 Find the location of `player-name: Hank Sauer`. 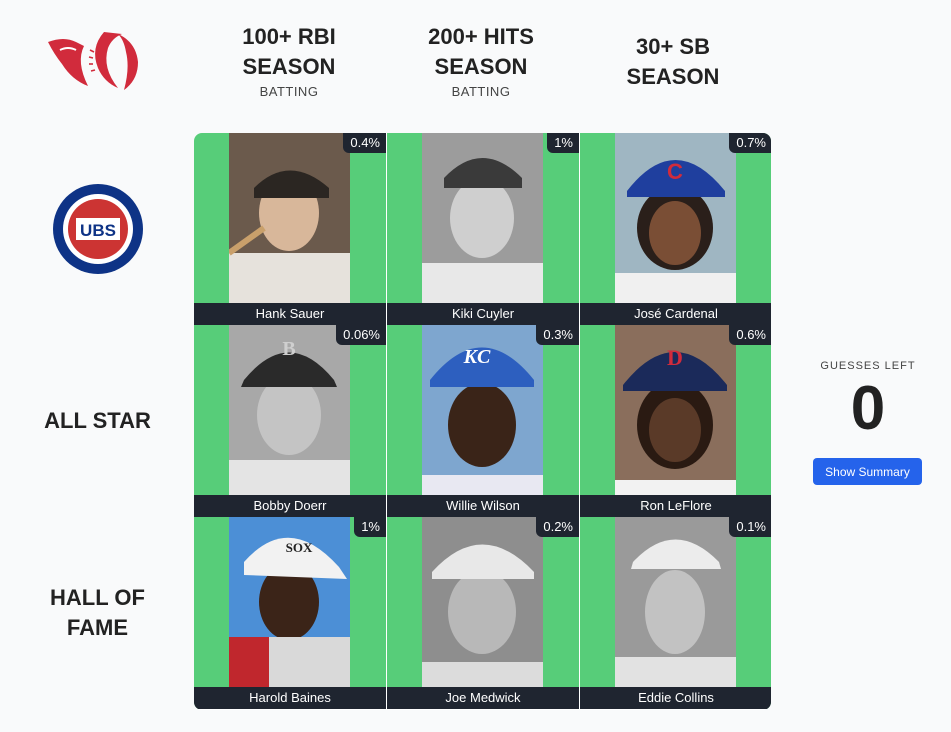

player-name: Hank Sauer is located at coordinates (290, 314).